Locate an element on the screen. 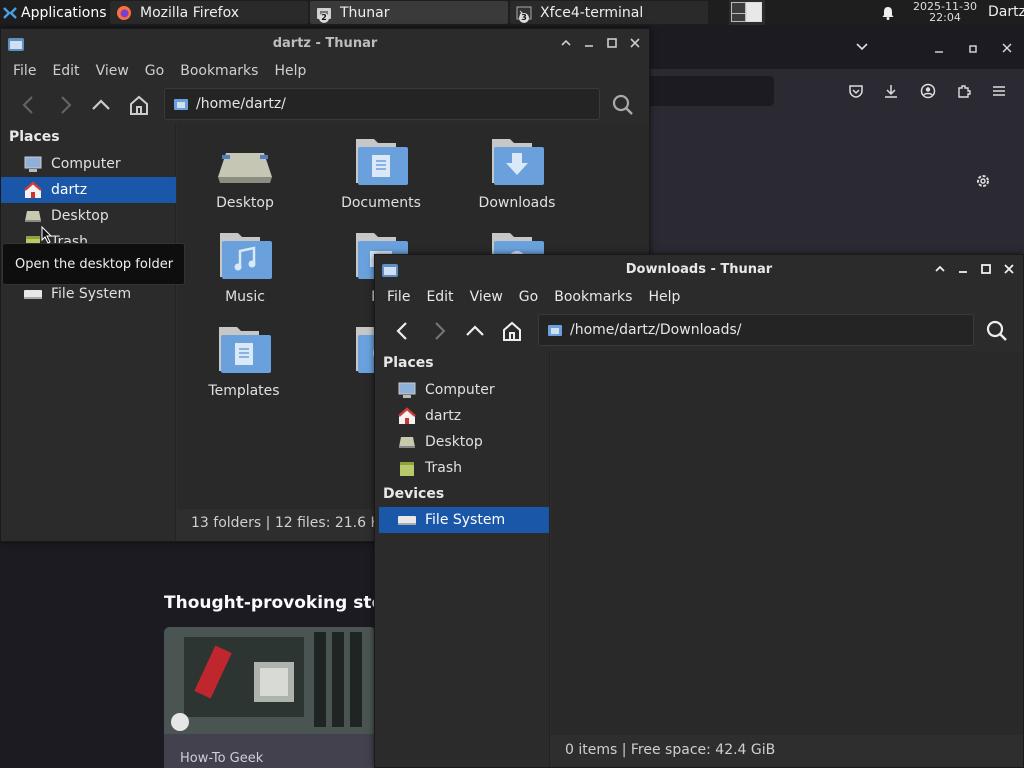 This screenshot has height=768, width=1024. restore-icon is located at coordinates (973, 49).